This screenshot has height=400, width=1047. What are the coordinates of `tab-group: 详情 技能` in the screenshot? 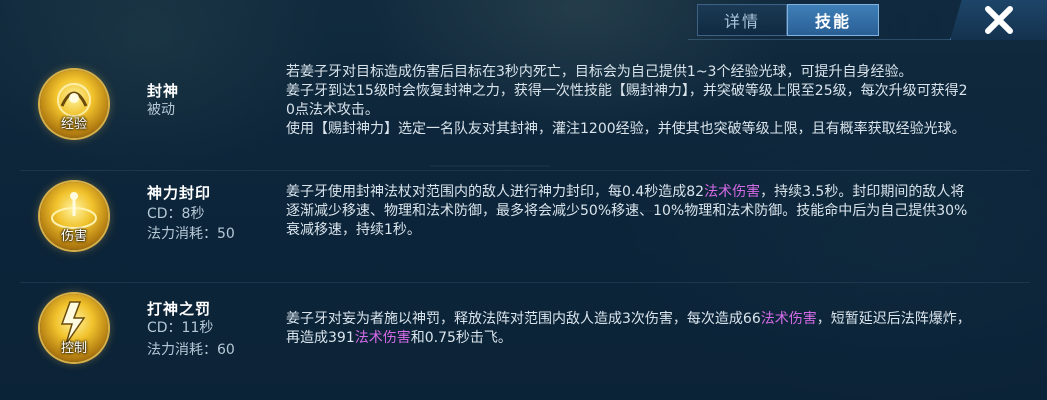 It's located at (788, 20).